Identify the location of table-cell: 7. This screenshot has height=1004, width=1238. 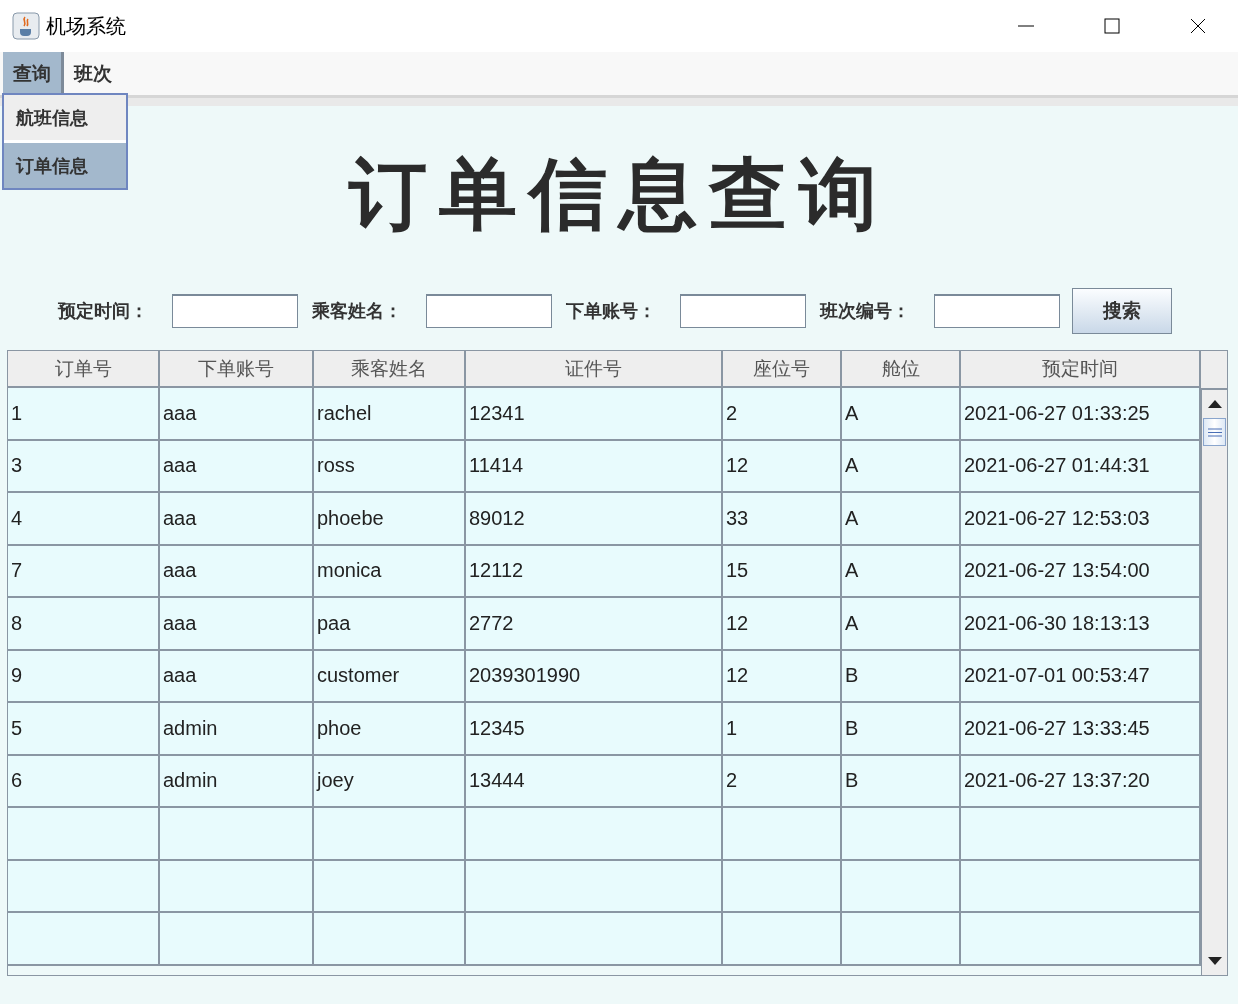
(84, 571).